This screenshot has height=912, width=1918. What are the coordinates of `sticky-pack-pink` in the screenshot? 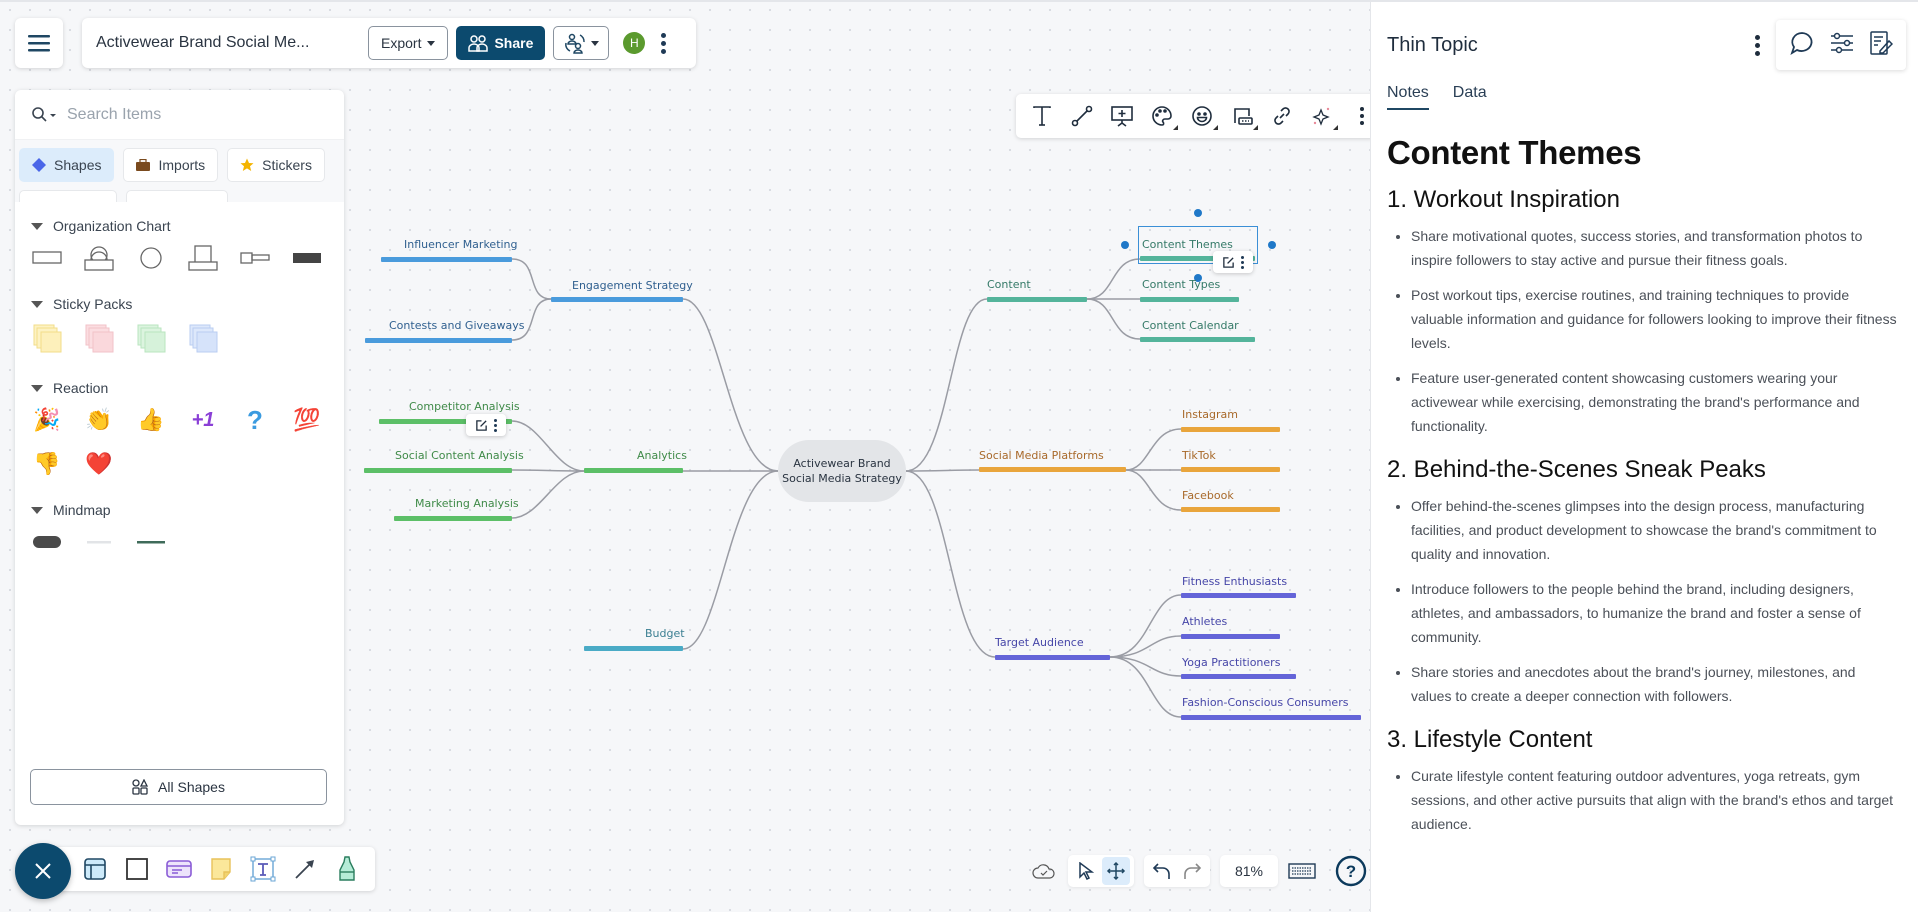 It's located at (99, 339).